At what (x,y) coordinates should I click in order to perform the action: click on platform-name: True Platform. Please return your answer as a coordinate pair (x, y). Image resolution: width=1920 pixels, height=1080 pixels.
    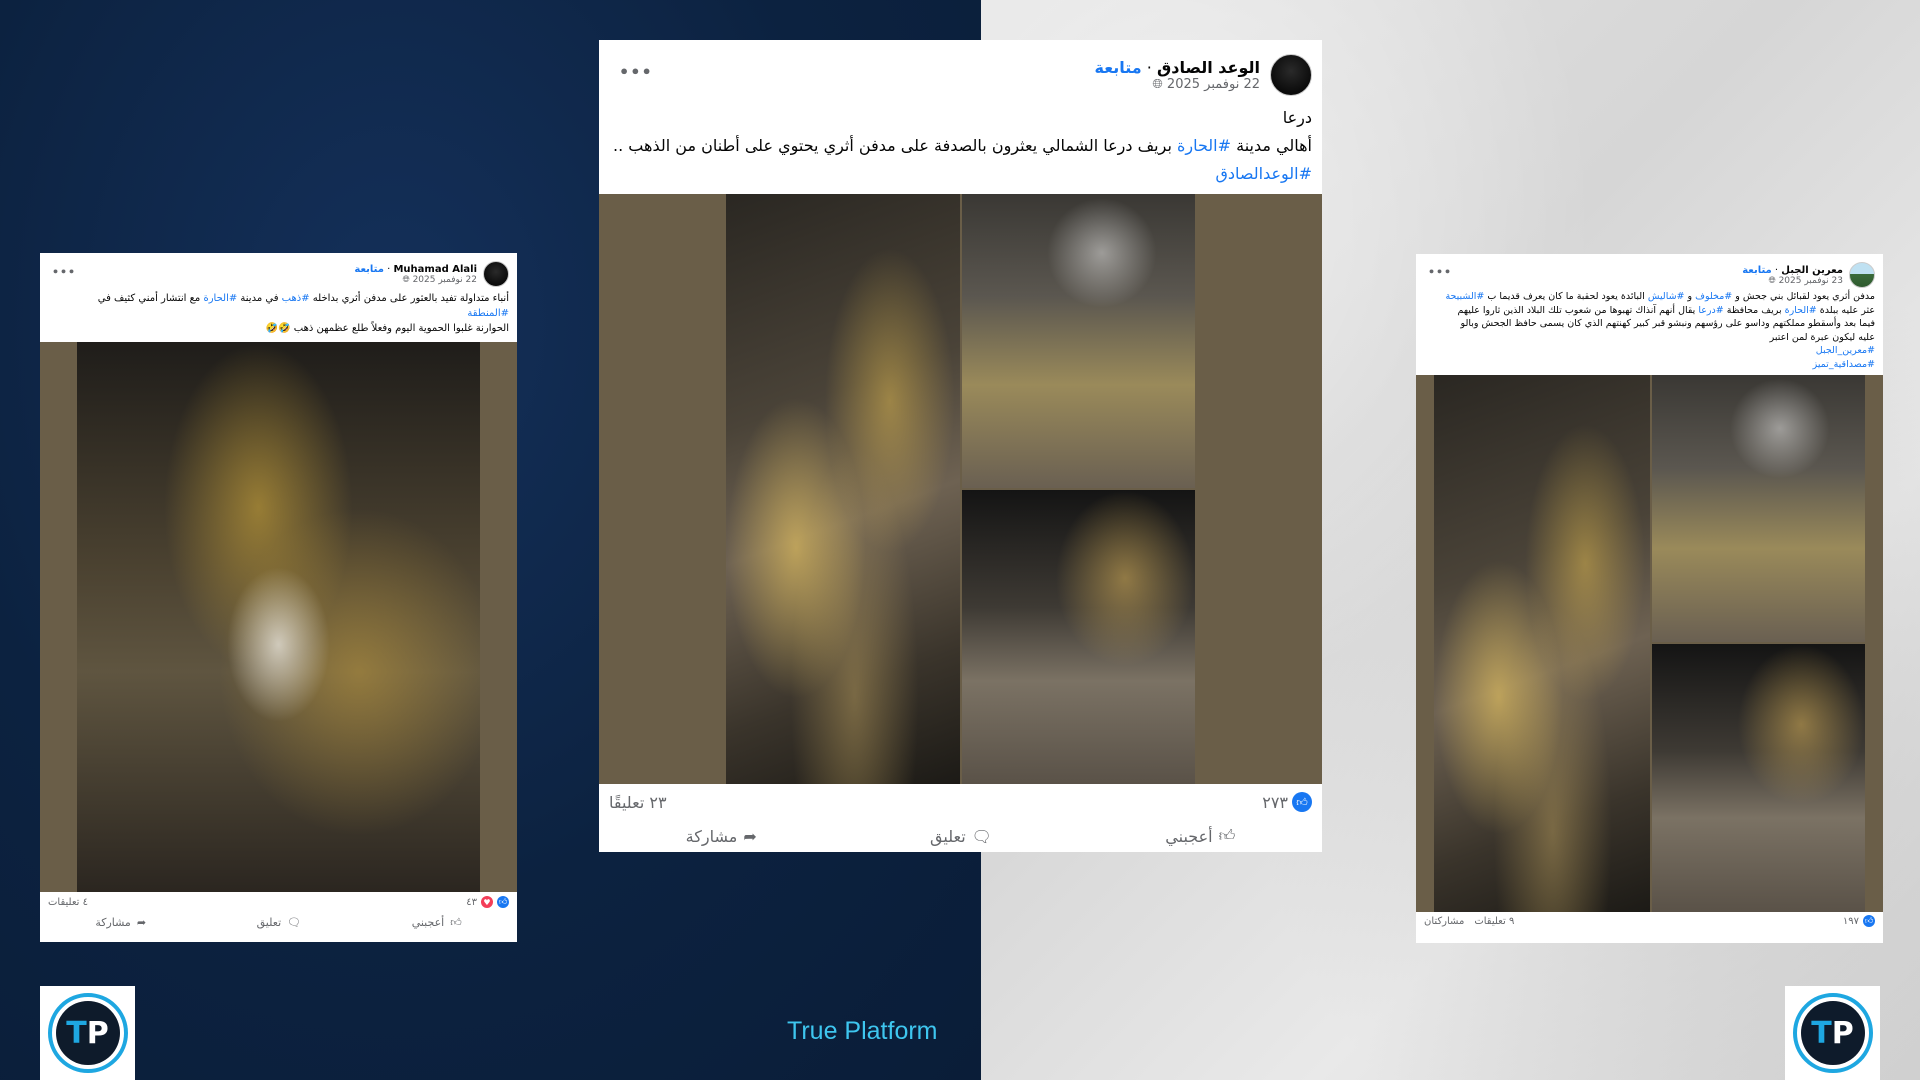
    Looking at the image, I should click on (862, 1031).